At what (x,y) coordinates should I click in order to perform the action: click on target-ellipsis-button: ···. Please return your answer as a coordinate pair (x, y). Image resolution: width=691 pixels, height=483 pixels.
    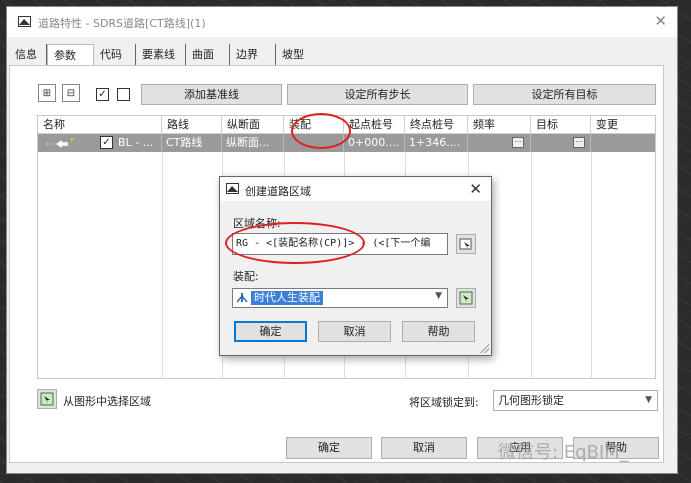
    Looking at the image, I should click on (579, 142).